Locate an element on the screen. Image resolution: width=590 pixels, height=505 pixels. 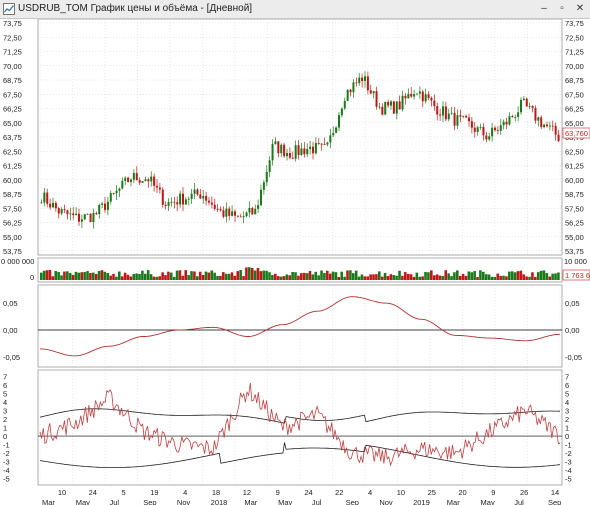
x-axis-month-label: May is located at coordinates (488, 501).